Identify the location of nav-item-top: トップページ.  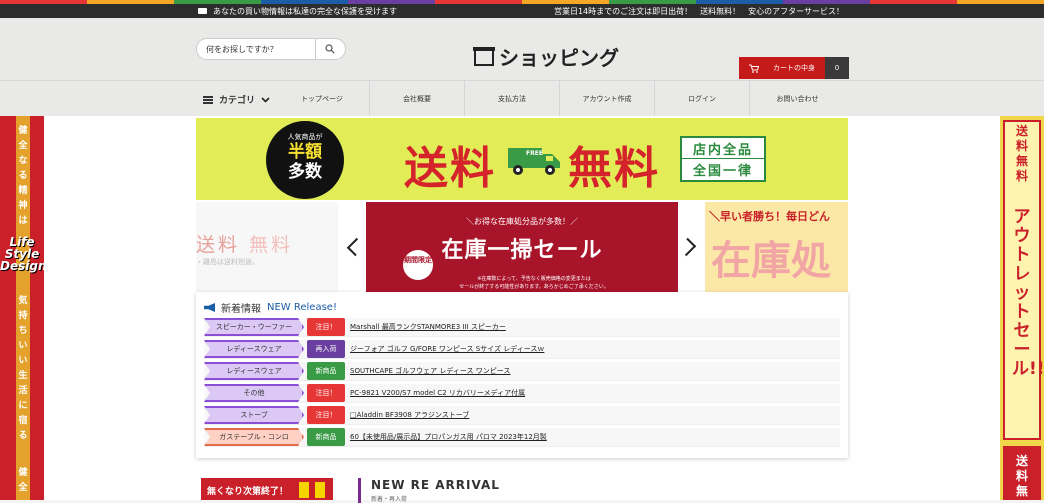
(322, 99).